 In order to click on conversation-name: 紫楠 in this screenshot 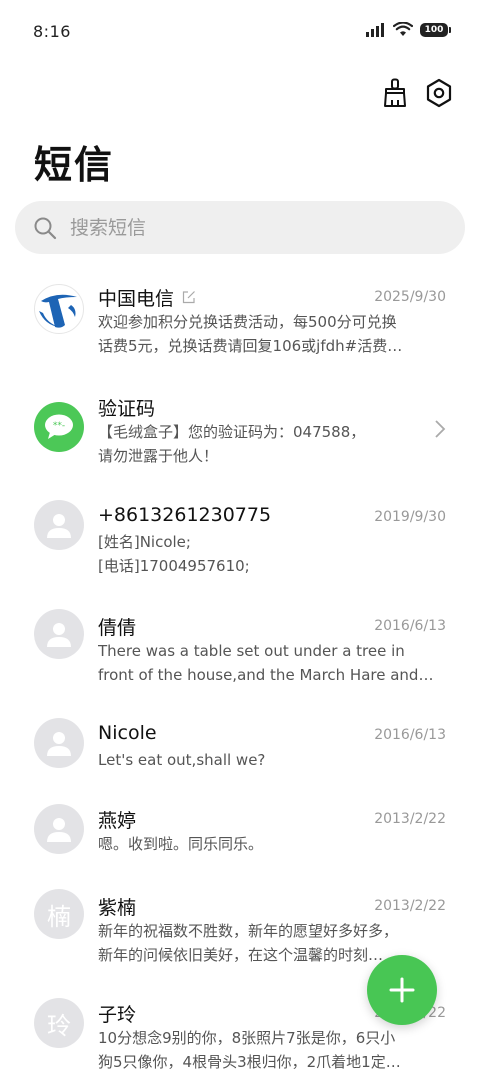, I will do `click(117, 908)`.